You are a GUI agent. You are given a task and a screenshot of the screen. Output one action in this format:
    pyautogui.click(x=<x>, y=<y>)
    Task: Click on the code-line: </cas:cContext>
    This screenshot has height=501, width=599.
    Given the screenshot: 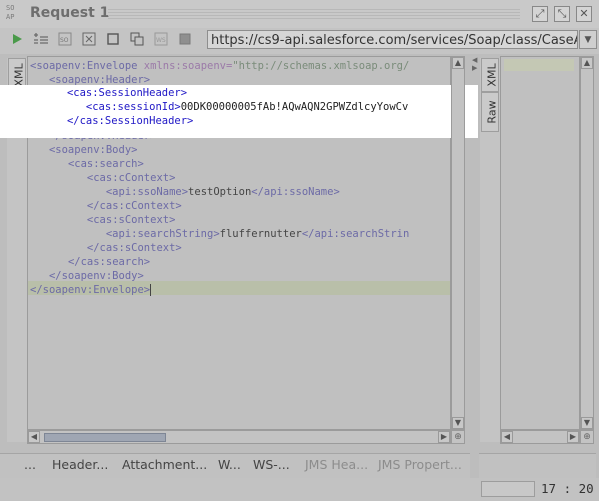 What is the action you would take?
    pyautogui.click(x=106, y=206)
    